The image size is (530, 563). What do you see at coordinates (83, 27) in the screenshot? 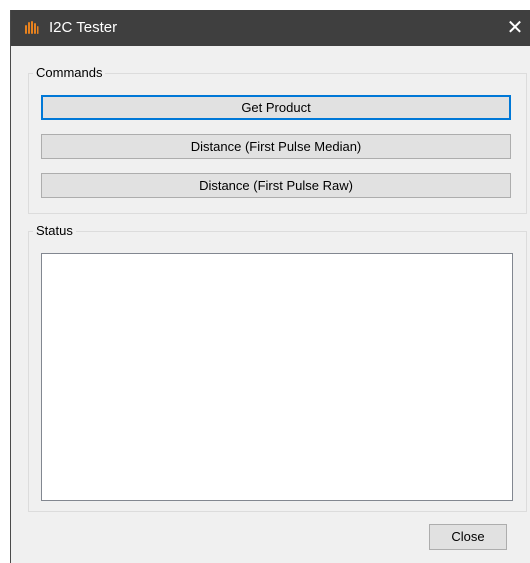
I see `window-title: I2C Tester` at bounding box center [83, 27].